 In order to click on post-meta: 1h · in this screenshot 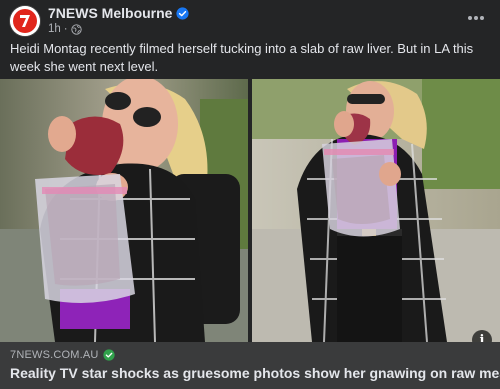, I will do `click(65, 29)`.